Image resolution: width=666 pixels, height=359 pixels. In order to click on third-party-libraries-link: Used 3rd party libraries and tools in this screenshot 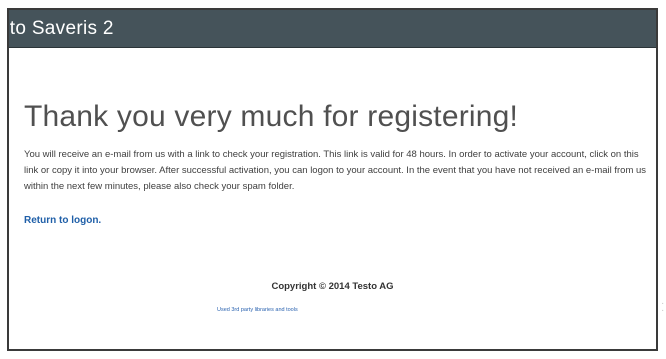, I will do `click(257, 310)`.